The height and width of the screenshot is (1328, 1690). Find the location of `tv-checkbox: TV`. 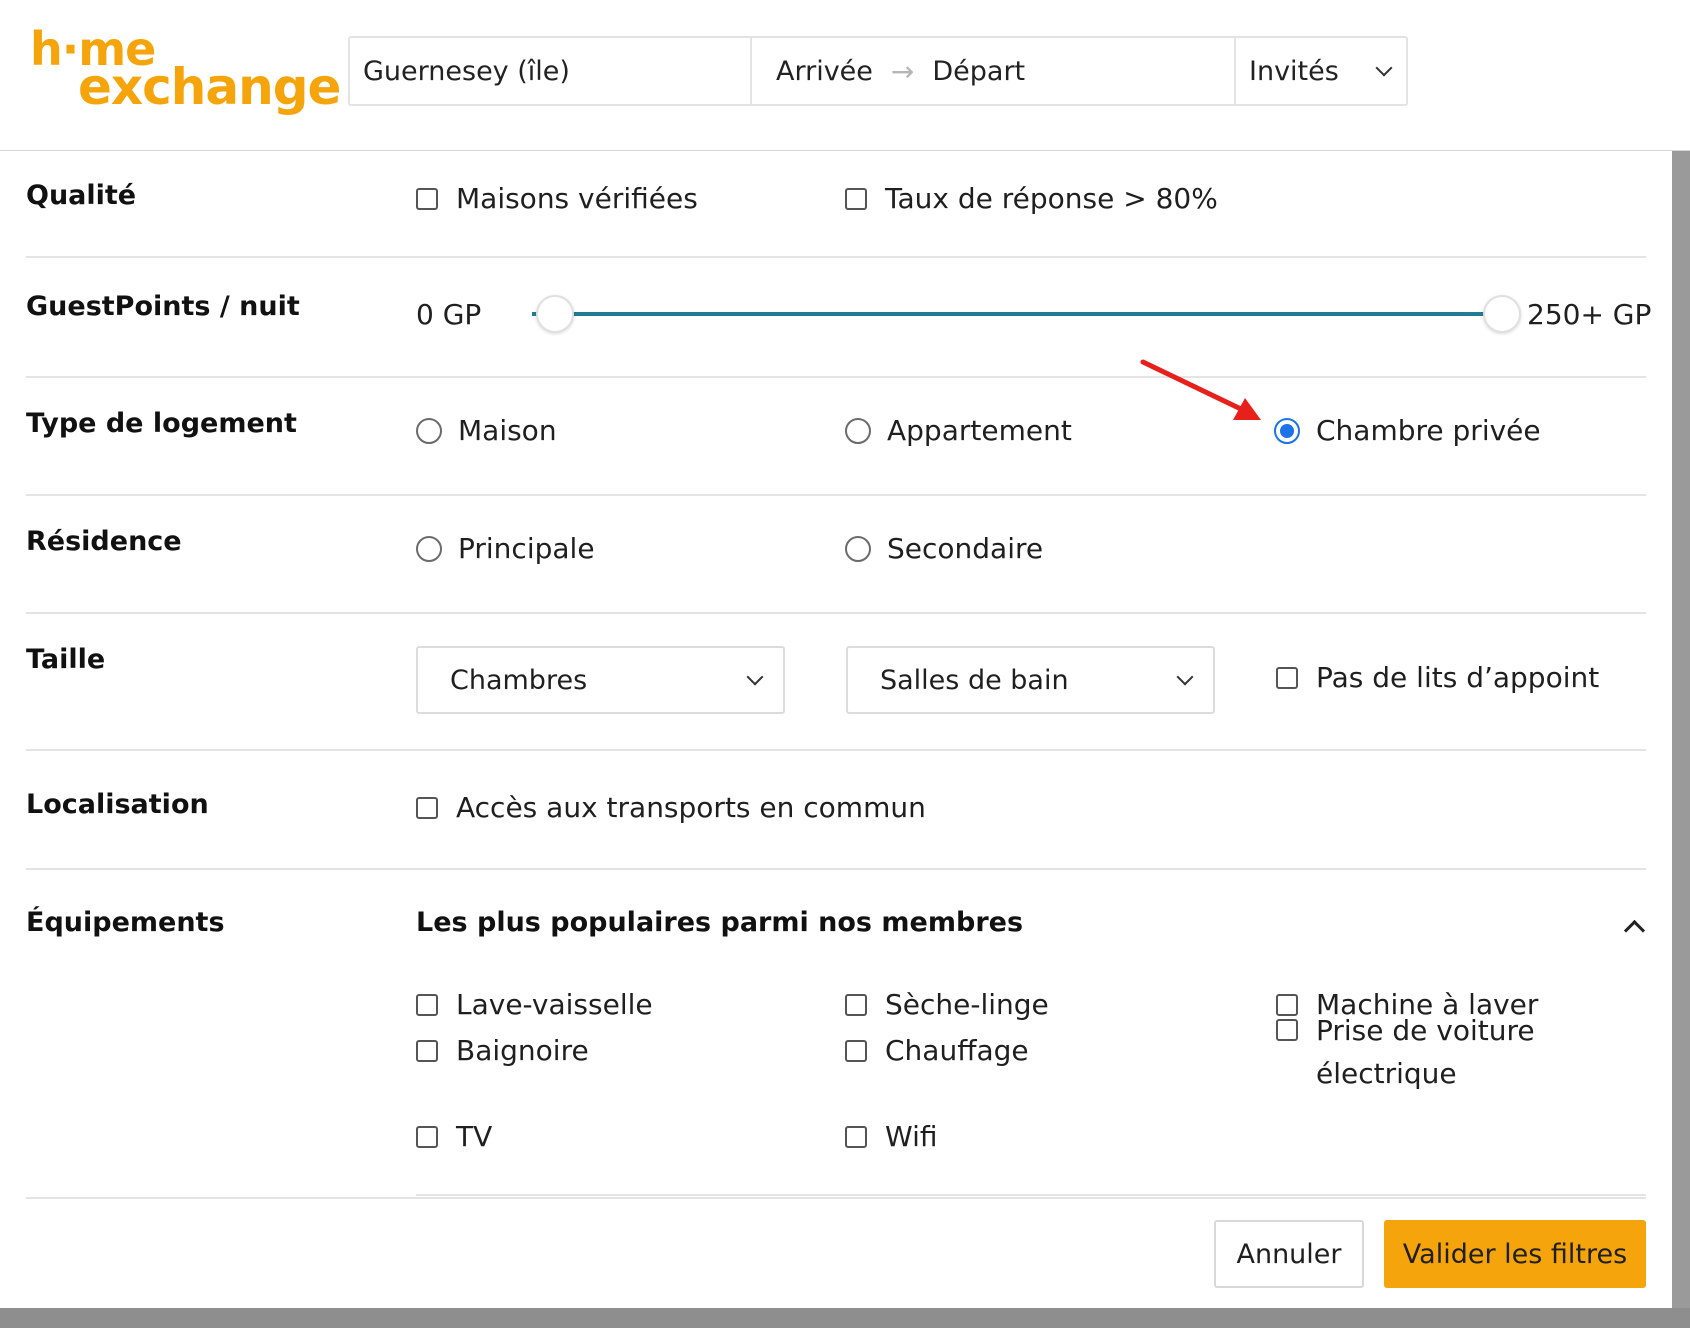

tv-checkbox: TV is located at coordinates (454, 1136).